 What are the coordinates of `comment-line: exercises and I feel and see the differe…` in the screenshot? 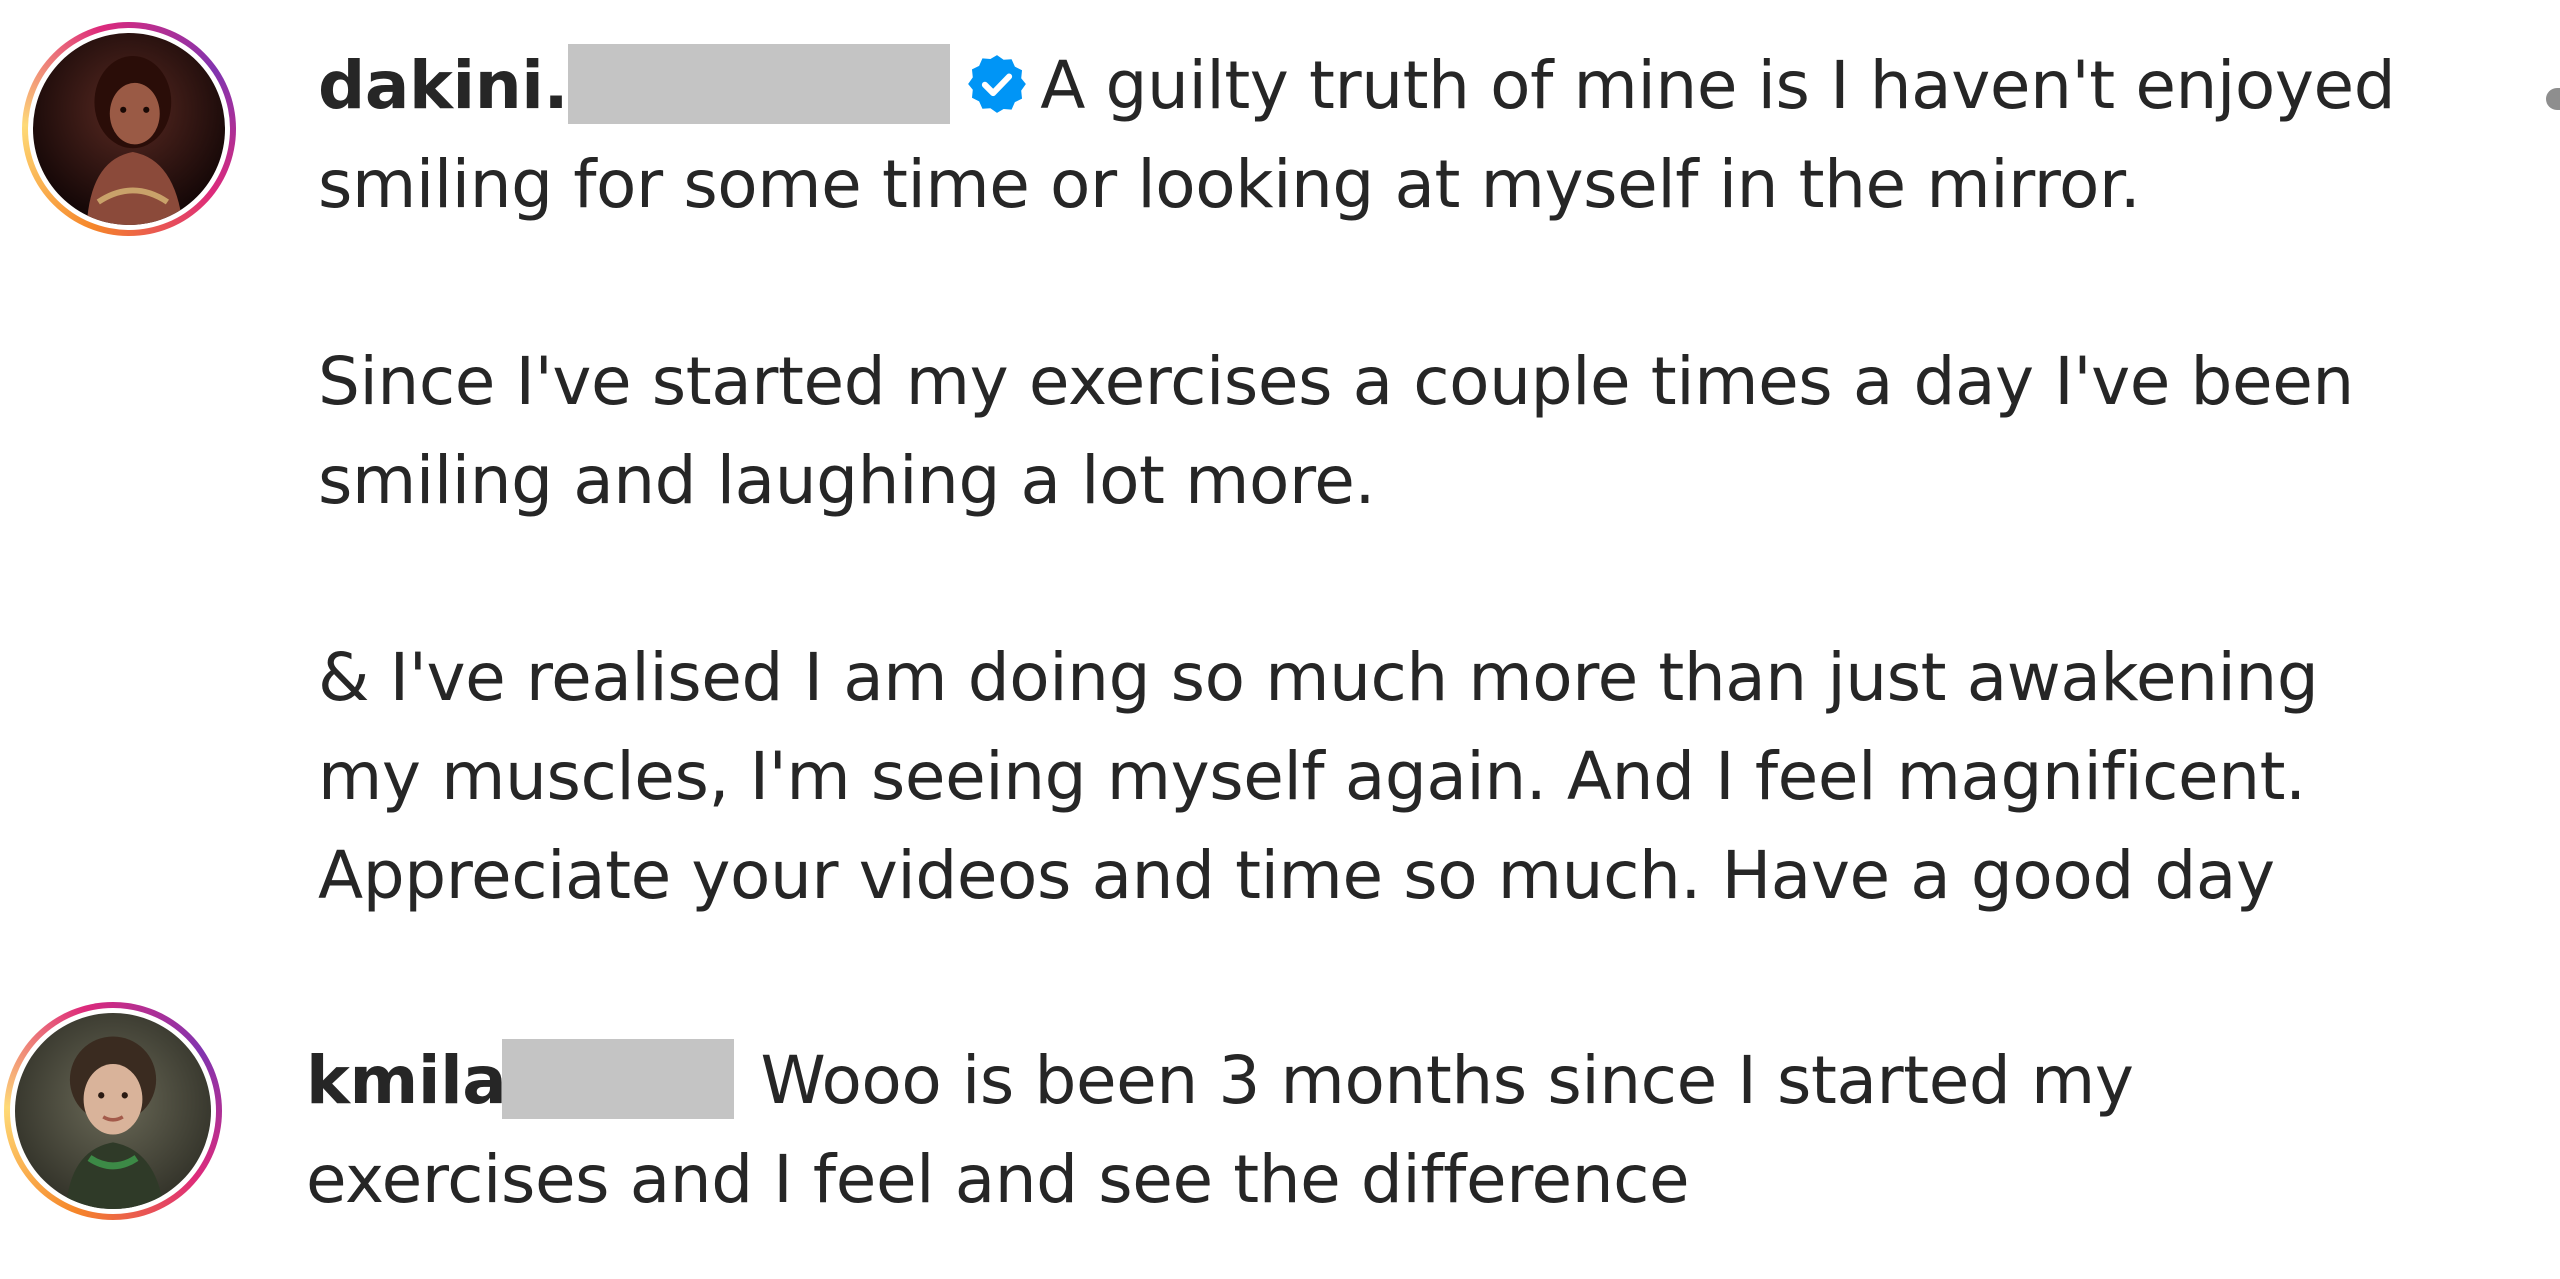 It's located at (998, 1179).